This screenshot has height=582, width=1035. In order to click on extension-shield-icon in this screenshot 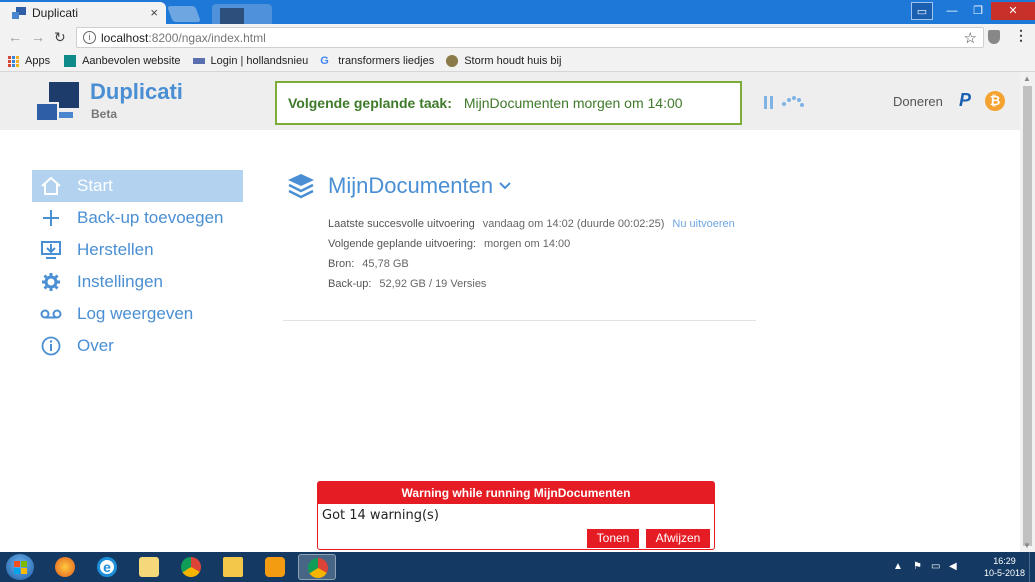, I will do `click(994, 37)`.